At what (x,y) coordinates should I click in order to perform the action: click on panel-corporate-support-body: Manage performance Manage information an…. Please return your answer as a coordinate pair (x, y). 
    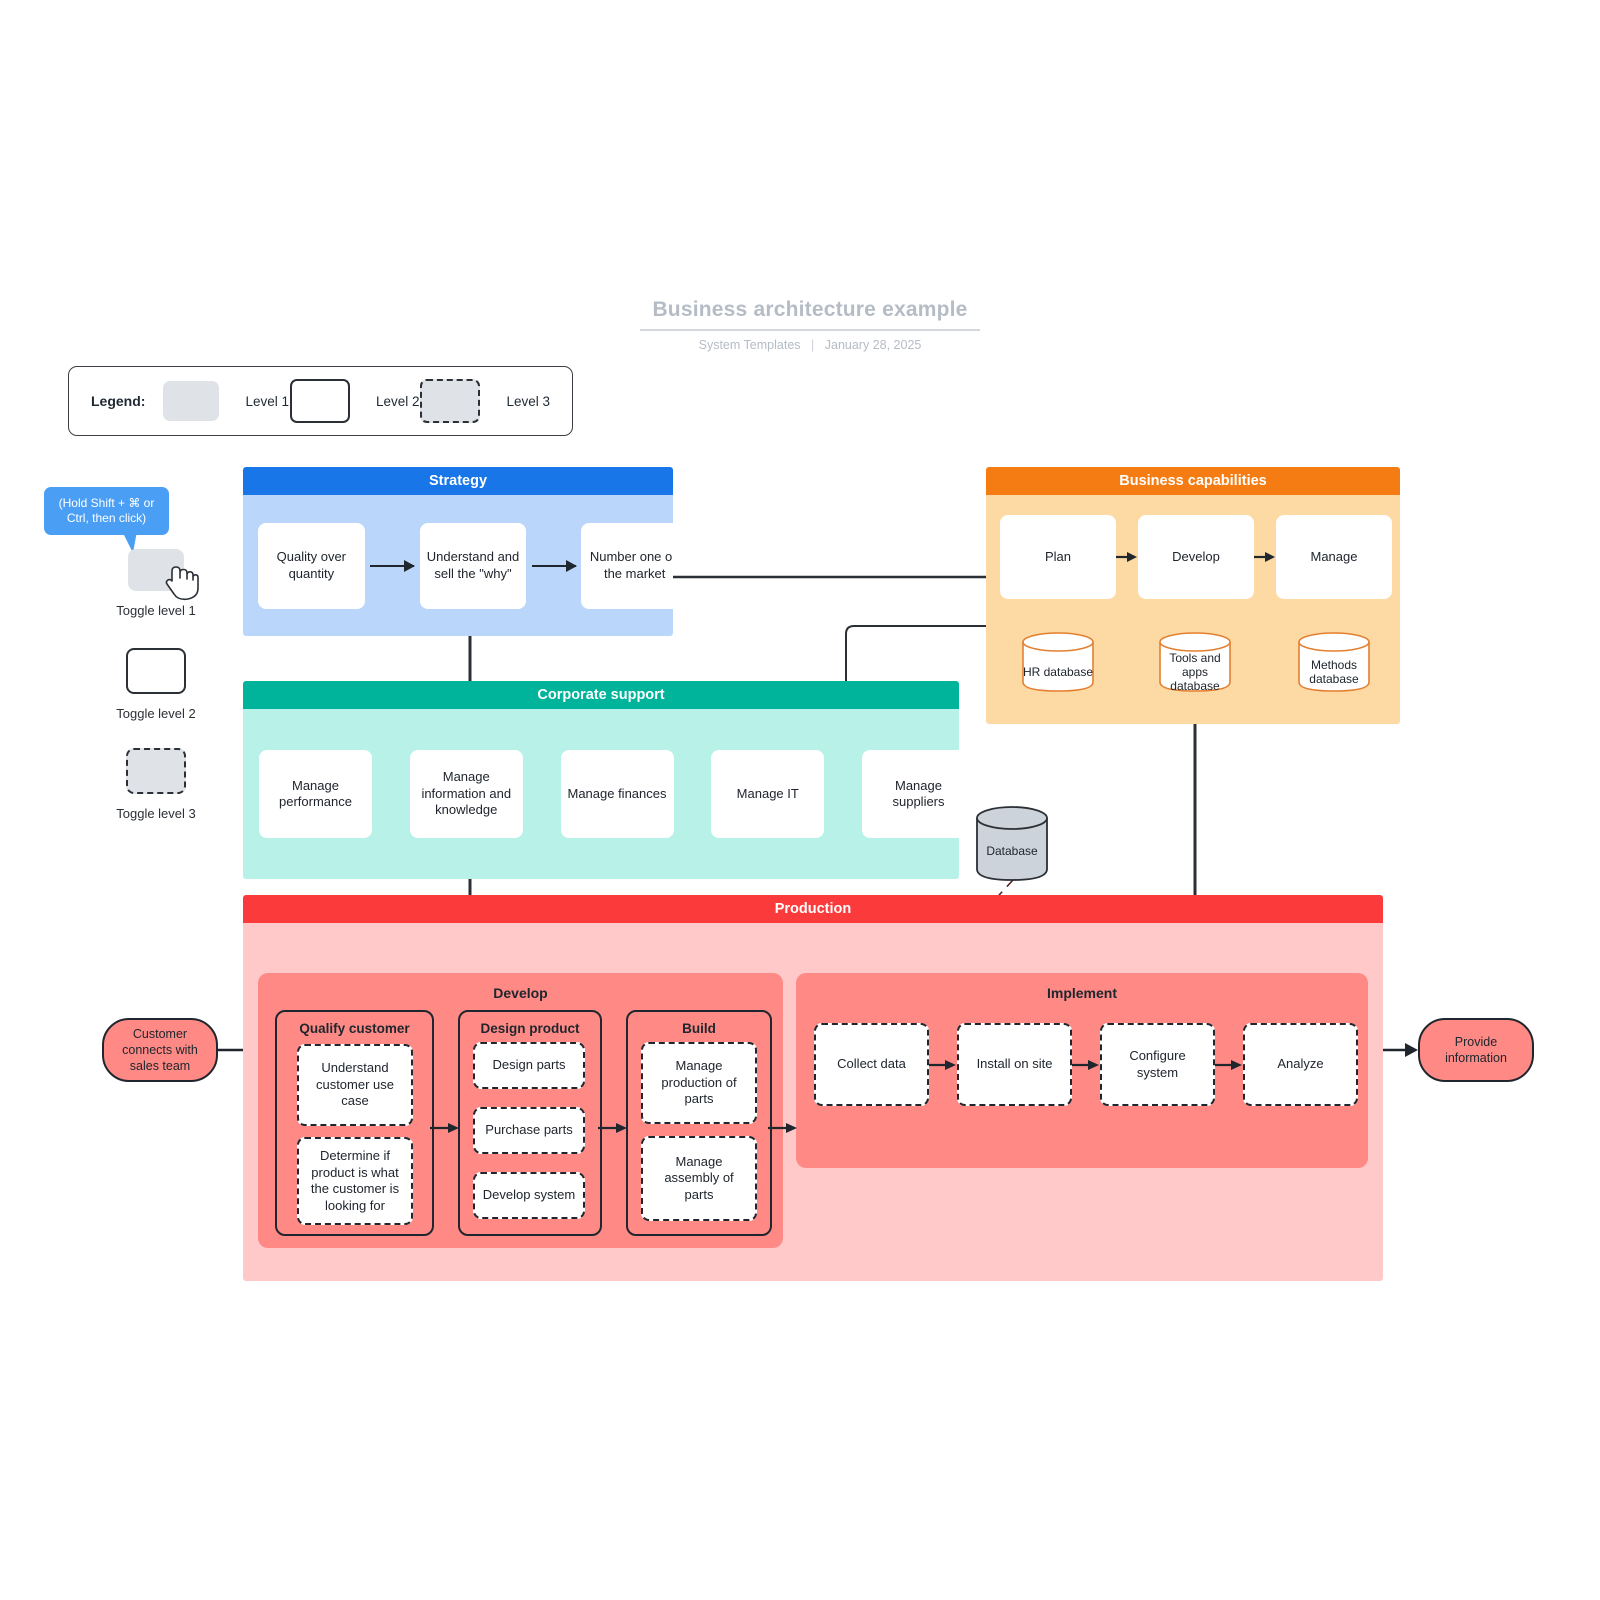
    Looking at the image, I should click on (601, 794).